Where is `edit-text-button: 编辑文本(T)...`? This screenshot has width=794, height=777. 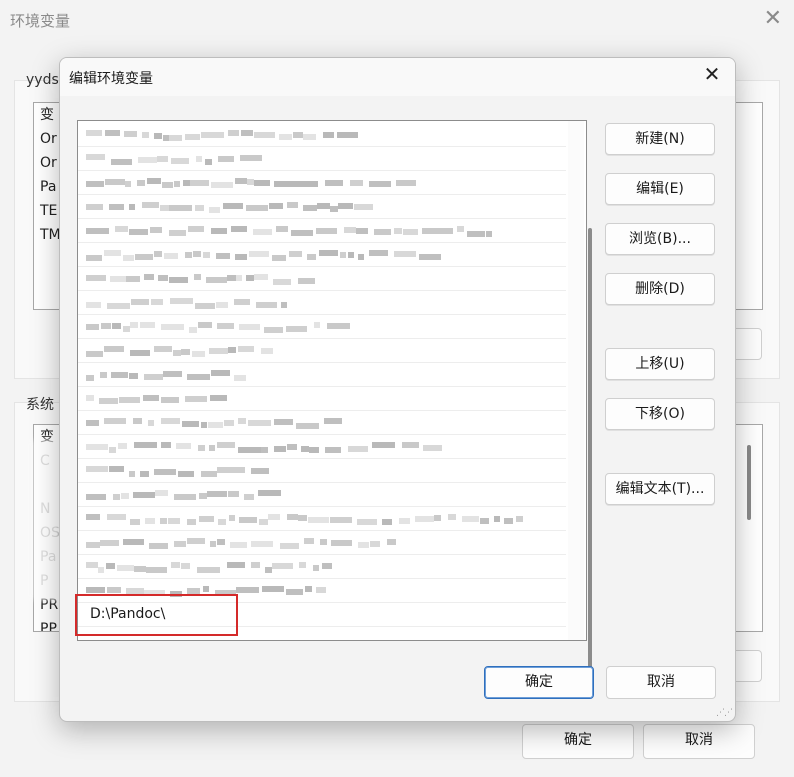
edit-text-button: 编辑文本(T)... is located at coordinates (660, 489).